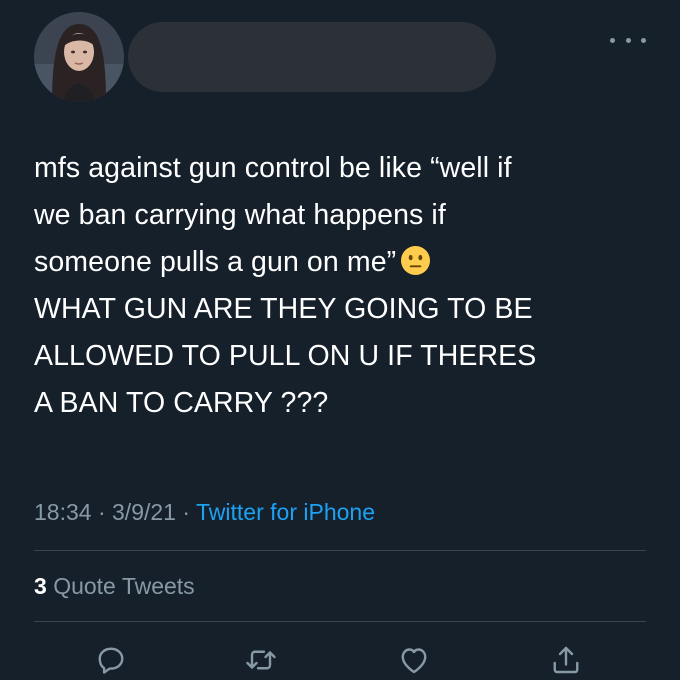  I want to click on reply-icon, so click(111, 660).